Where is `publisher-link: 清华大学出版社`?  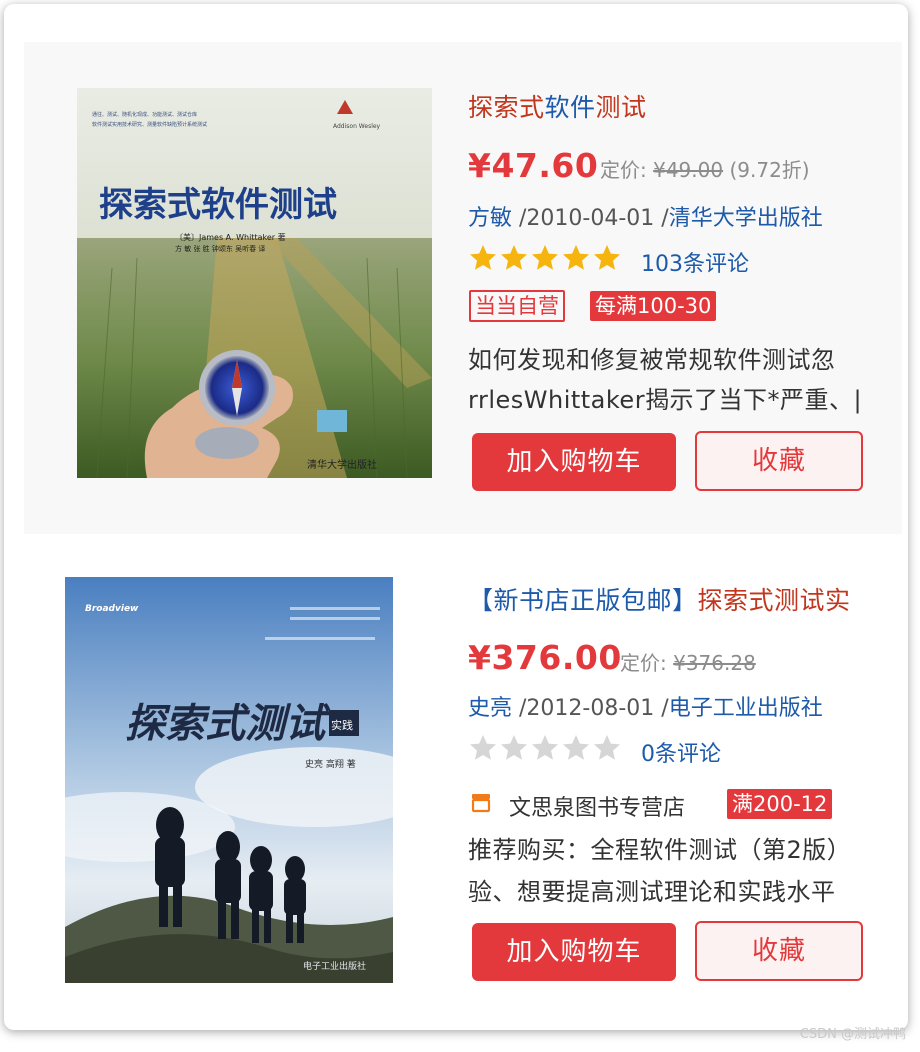
publisher-link: 清华大学出版社 is located at coordinates (746, 218).